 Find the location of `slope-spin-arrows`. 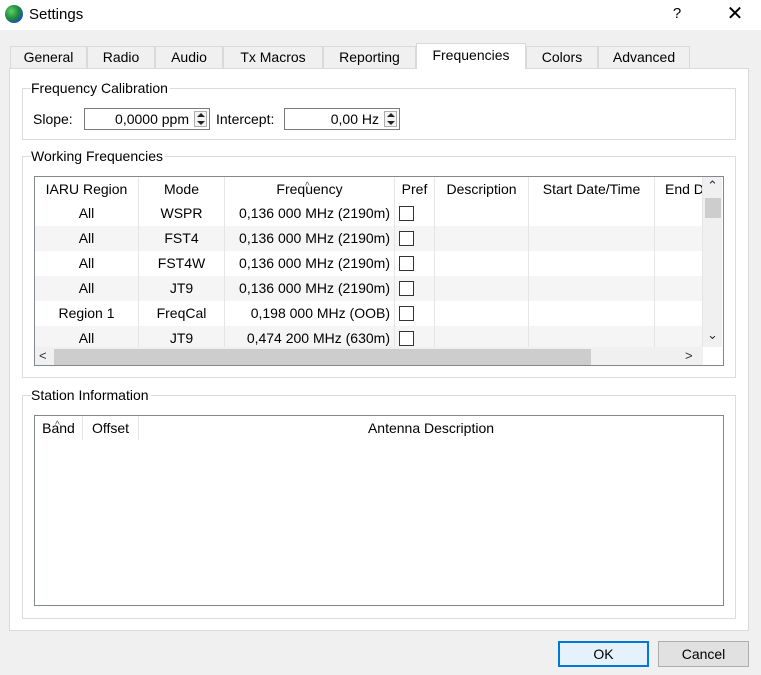

slope-spin-arrows is located at coordinates (200, 119).